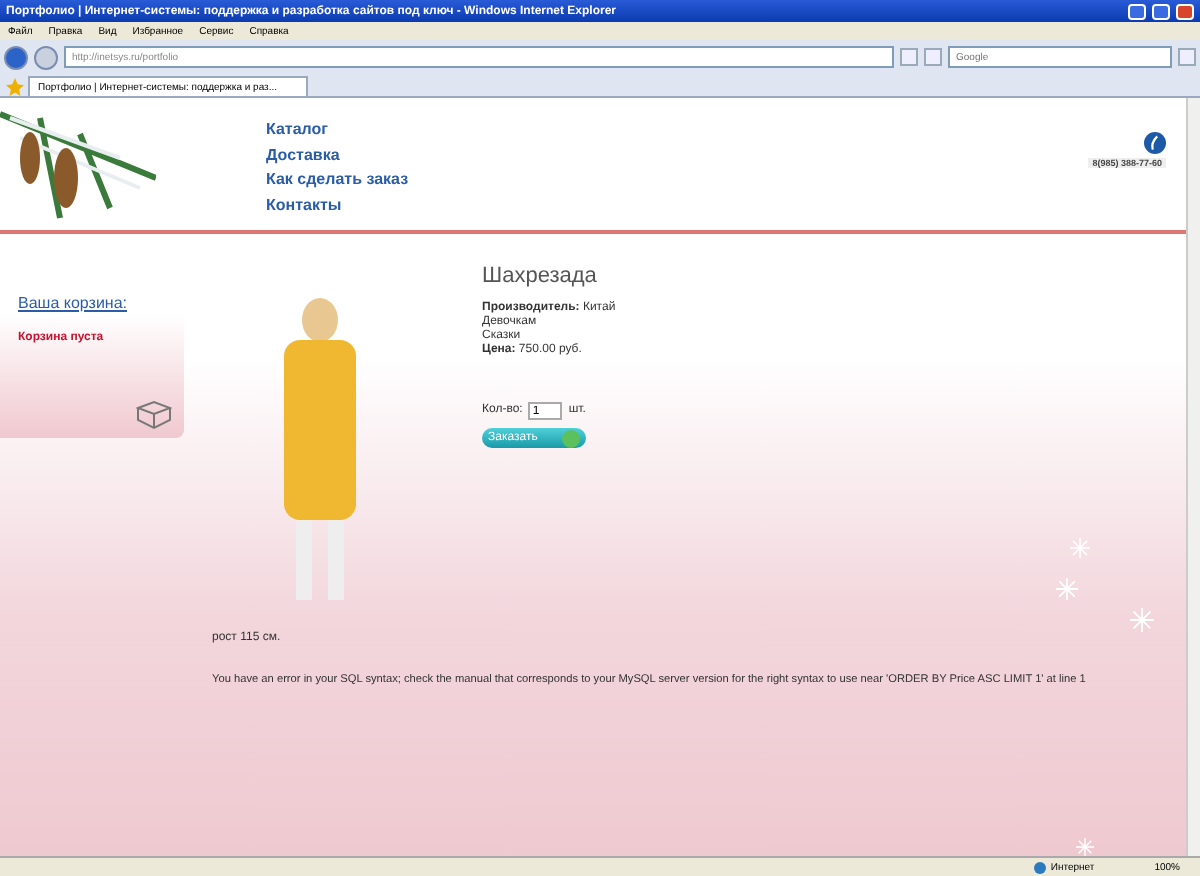 This screenshot has height=876, width=1200. I want to click on forward-button, so click(46, 57).